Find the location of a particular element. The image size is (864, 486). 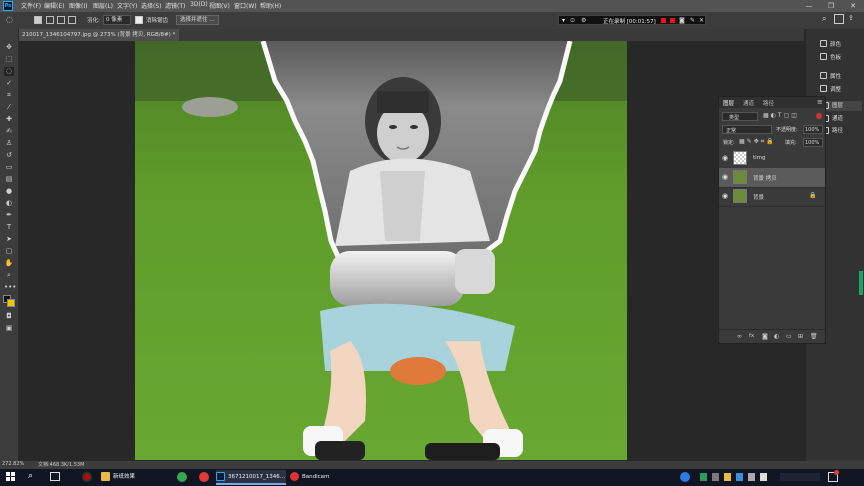

screen-mode-icon: ▣ is located at coordinates (9, 328).